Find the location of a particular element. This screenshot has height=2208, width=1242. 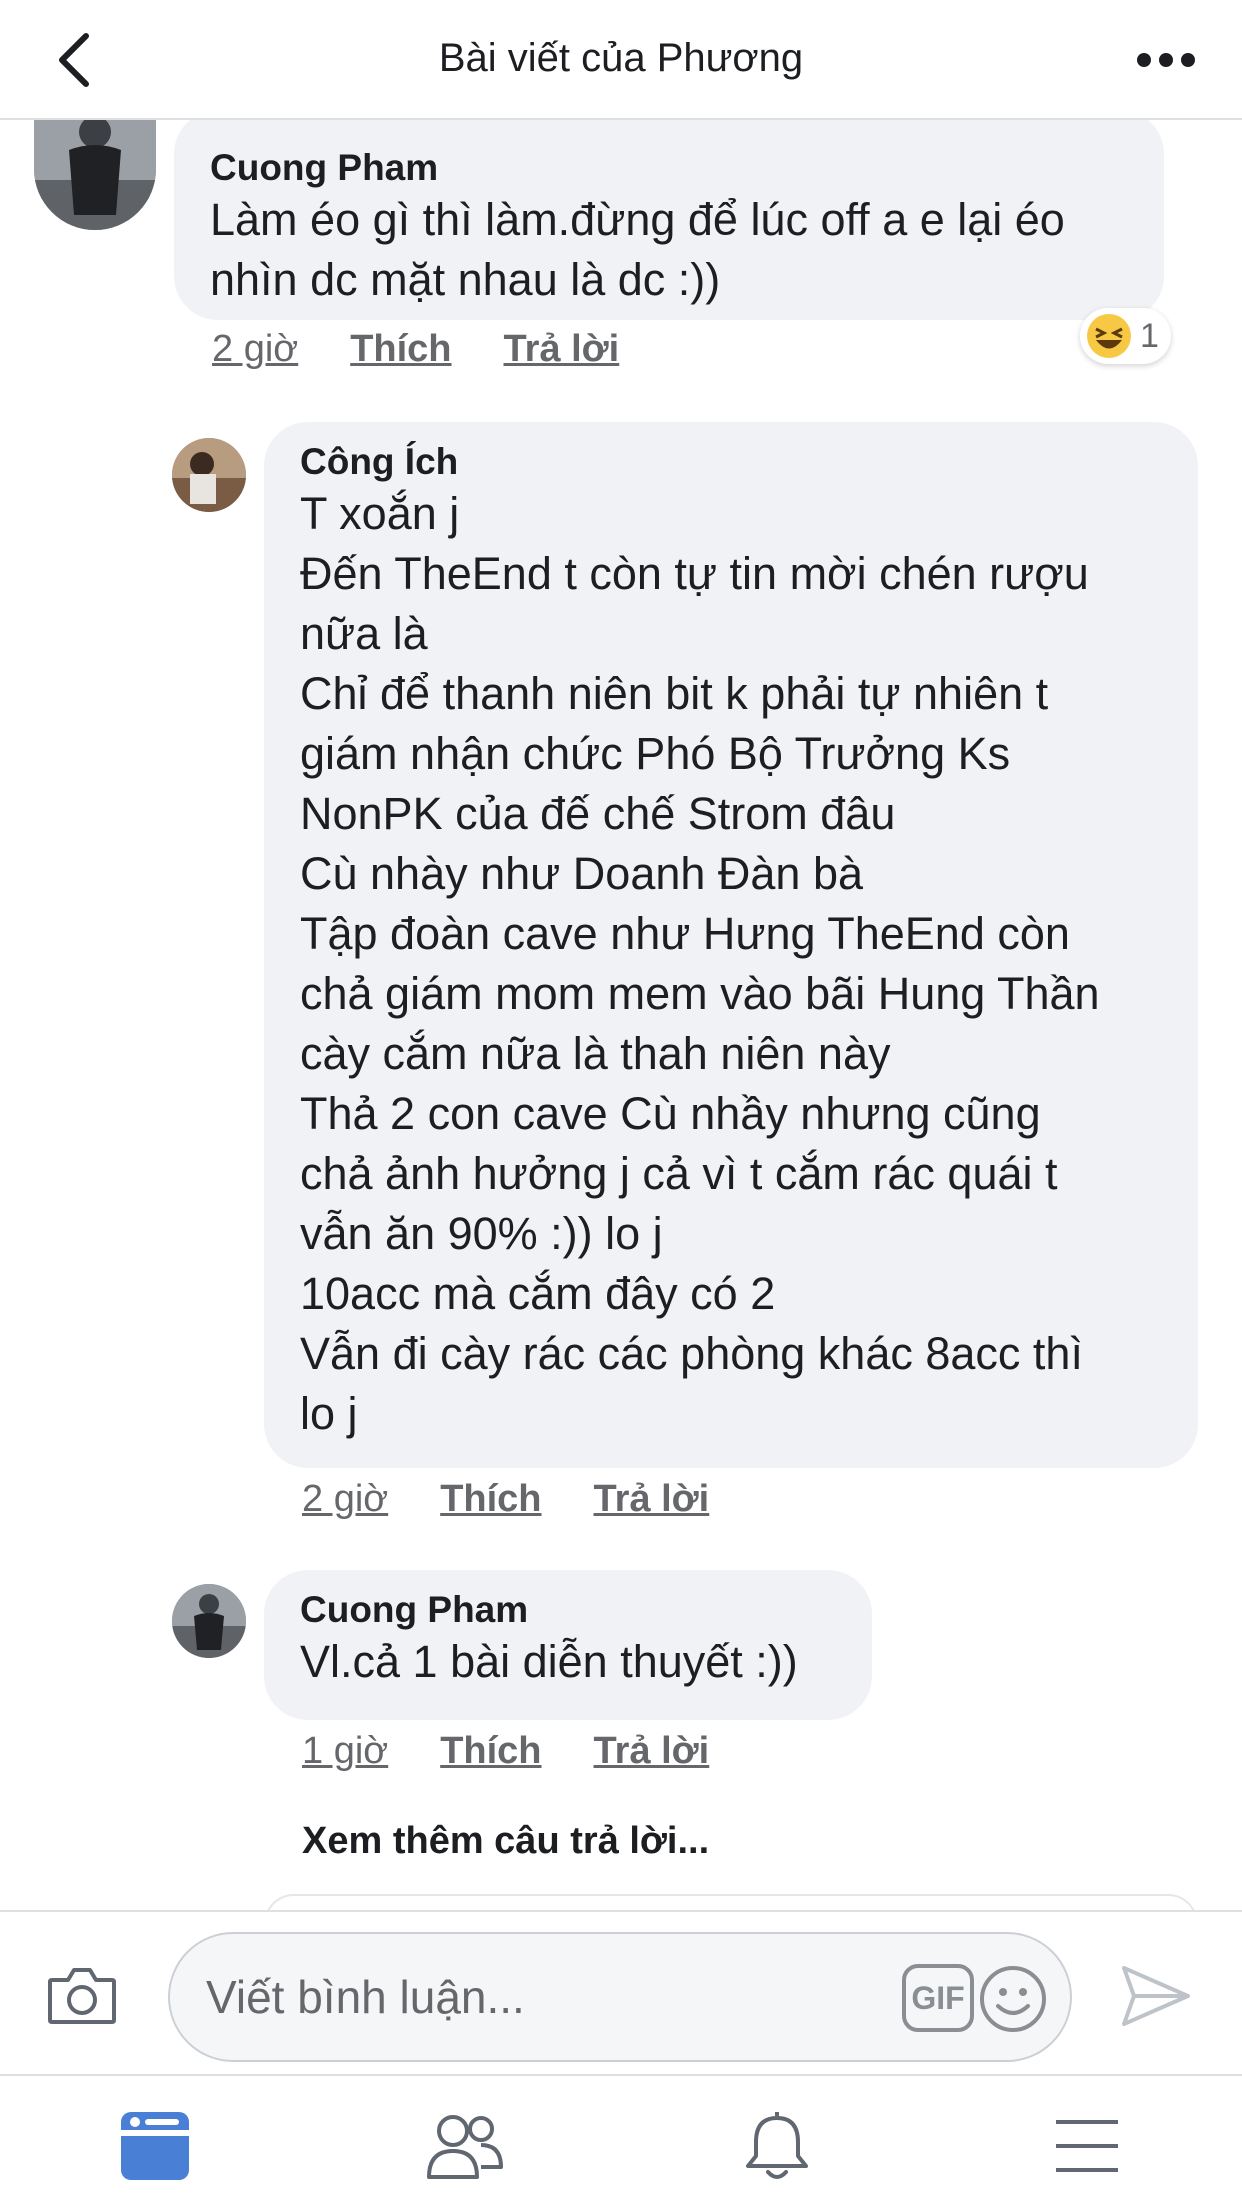

reaction-count: 1 is located at coordinates (1149, 335).